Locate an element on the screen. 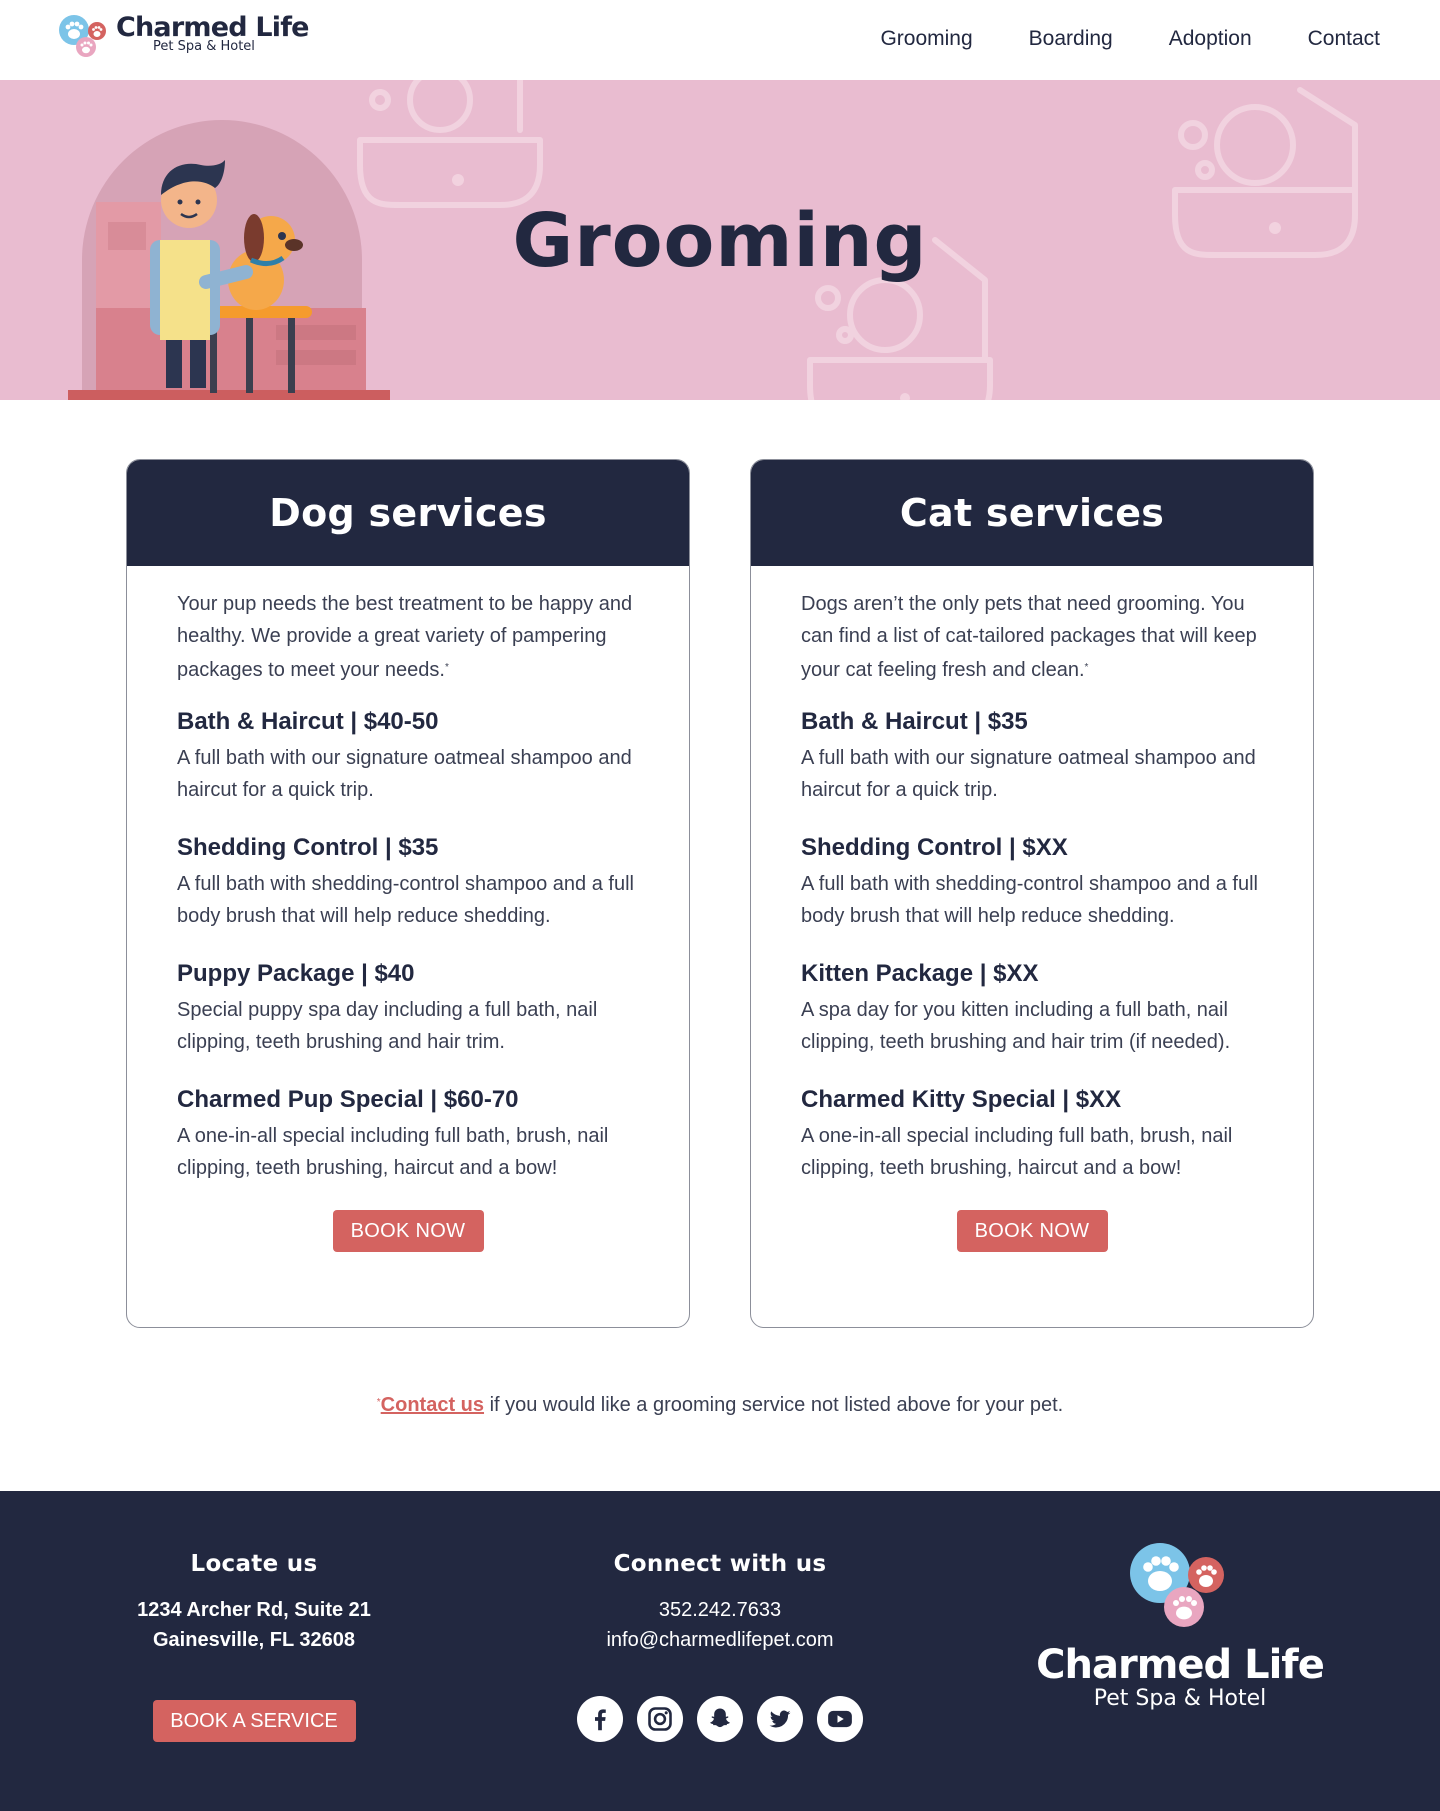 The height and width of the screenshot is (1811, 1440). footer-brand-name: Charmed Life is located at coordinates (1180, 1665).